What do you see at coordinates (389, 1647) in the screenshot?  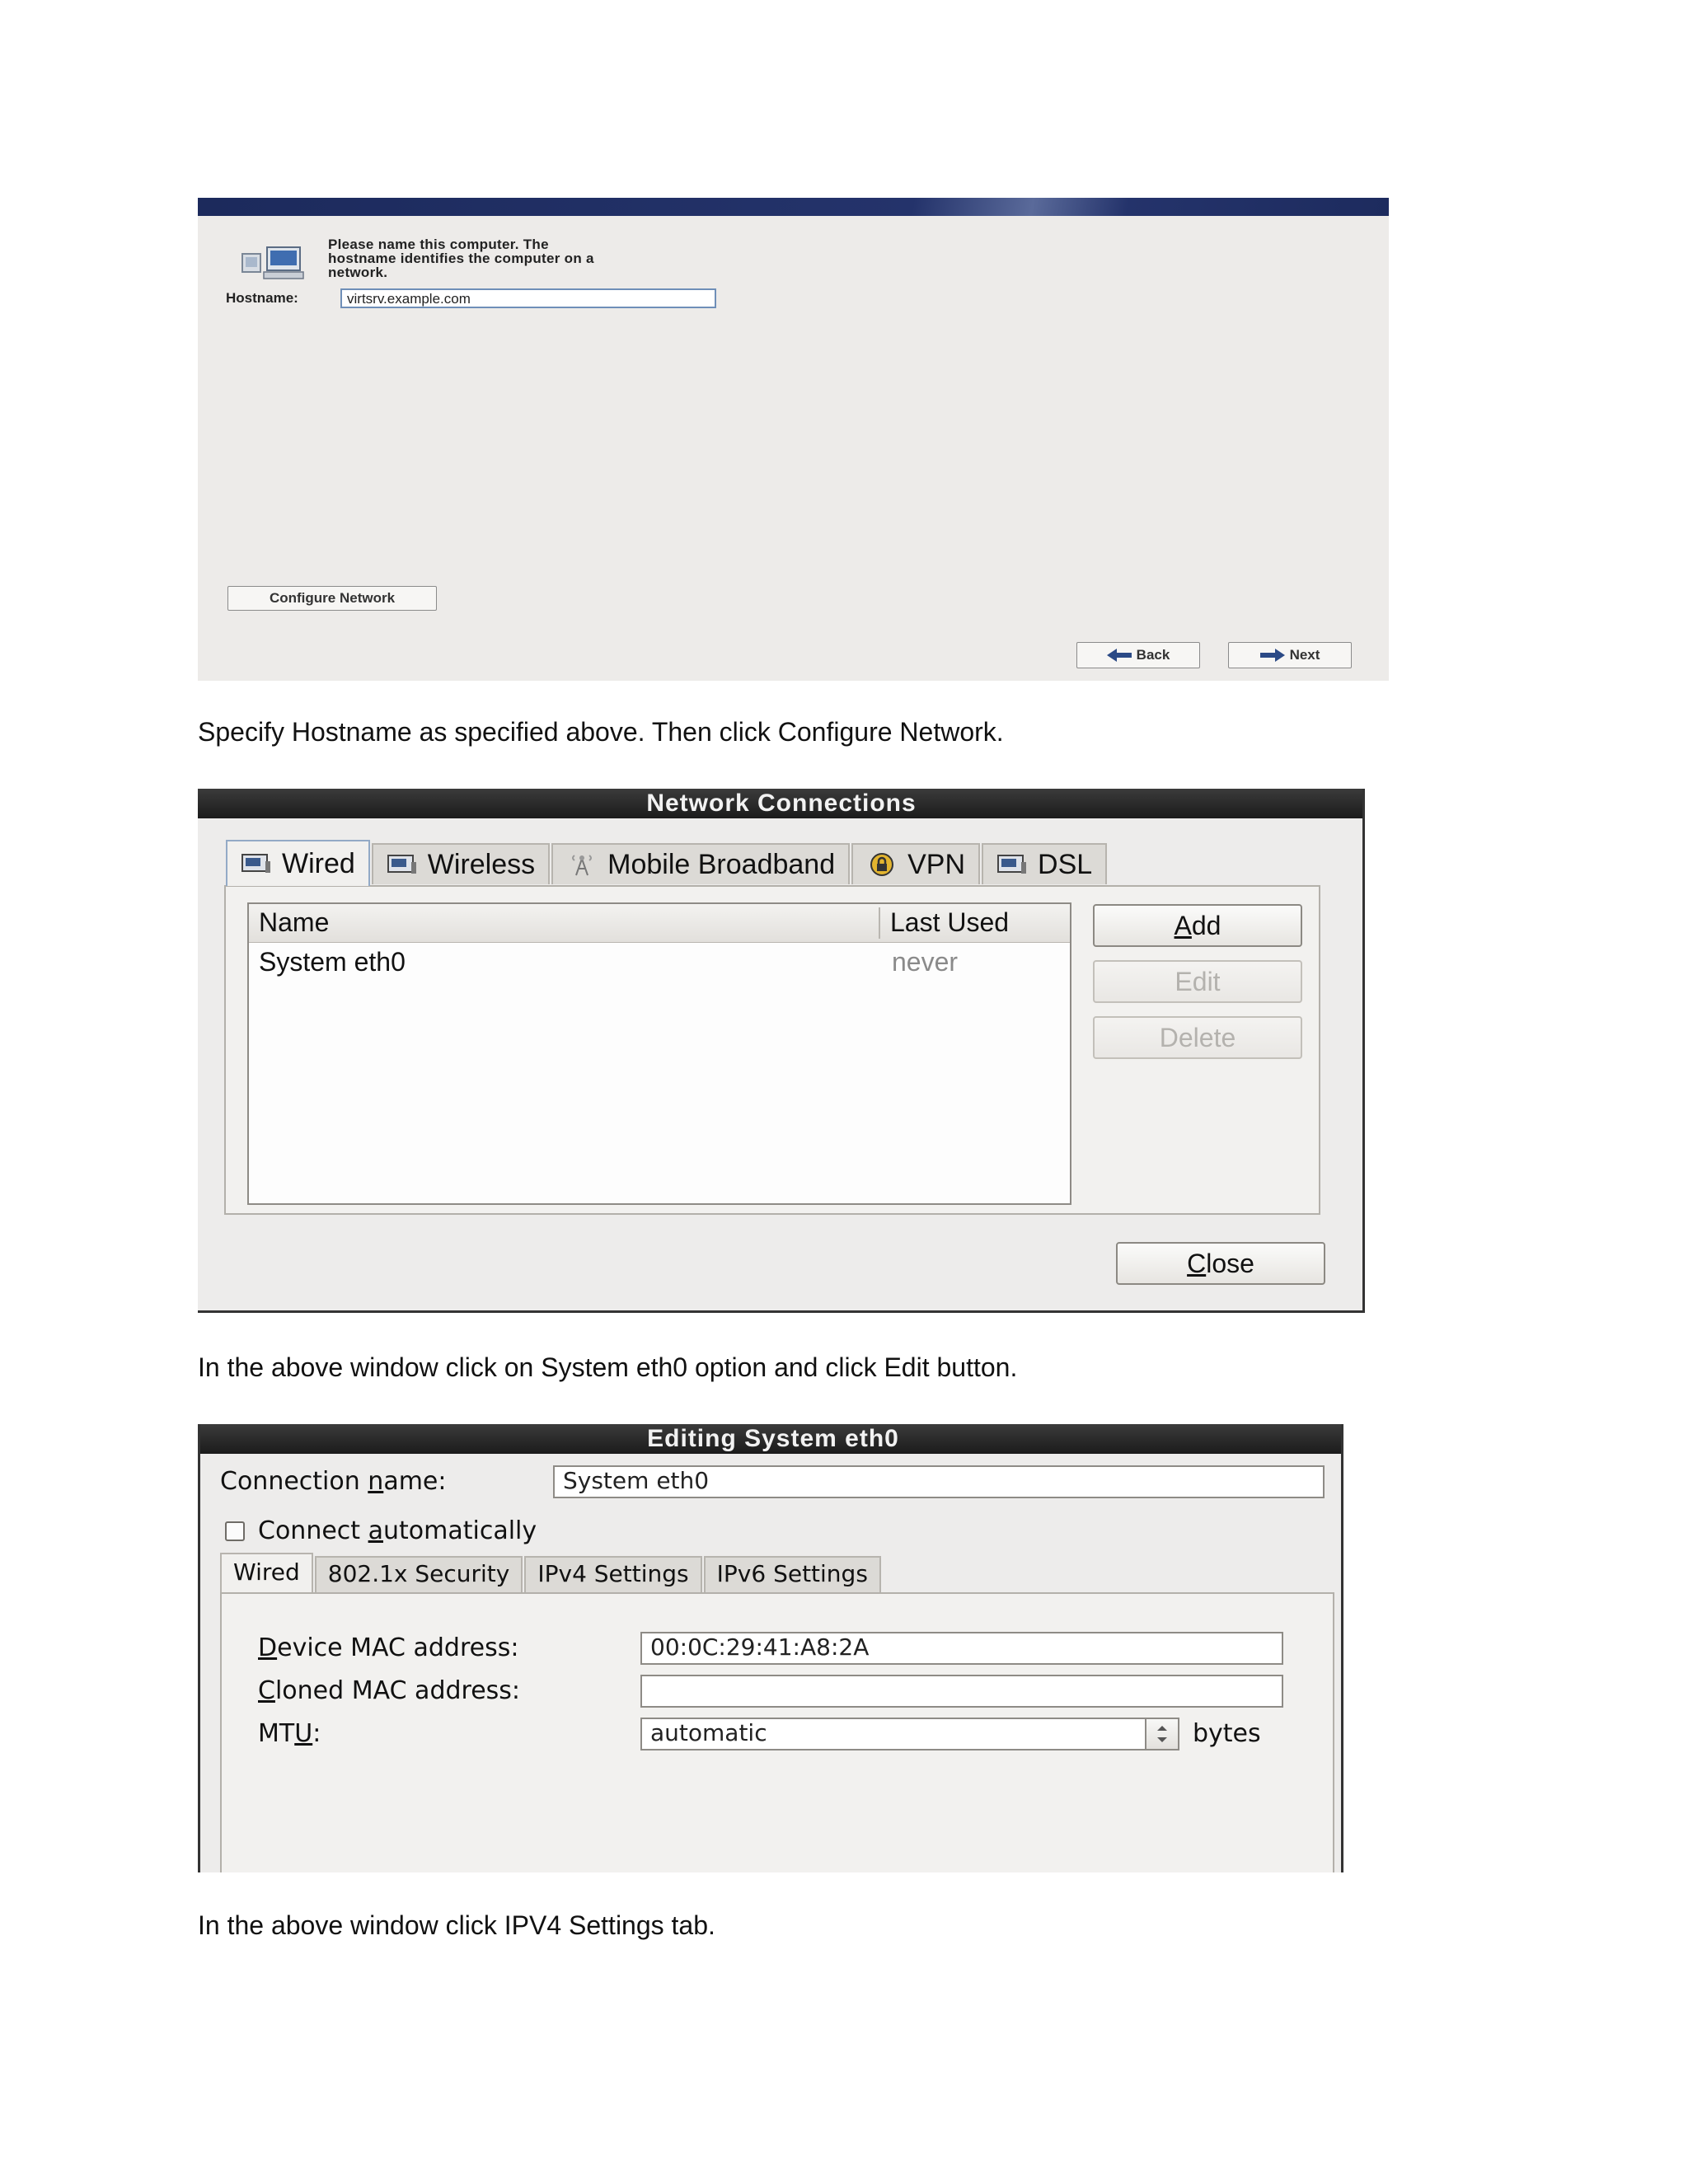 I see `device-mac-label: Device MAC address:` at bounding box center [389, 1647].